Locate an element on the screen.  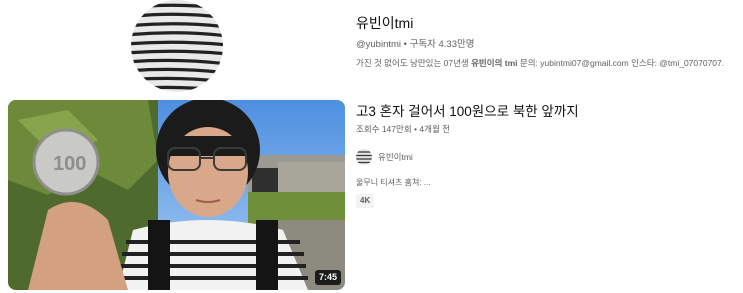
video-title: 고3 혼자 걸어서 100원으로 북한 앞까지 is located at coordinates (546, 111).